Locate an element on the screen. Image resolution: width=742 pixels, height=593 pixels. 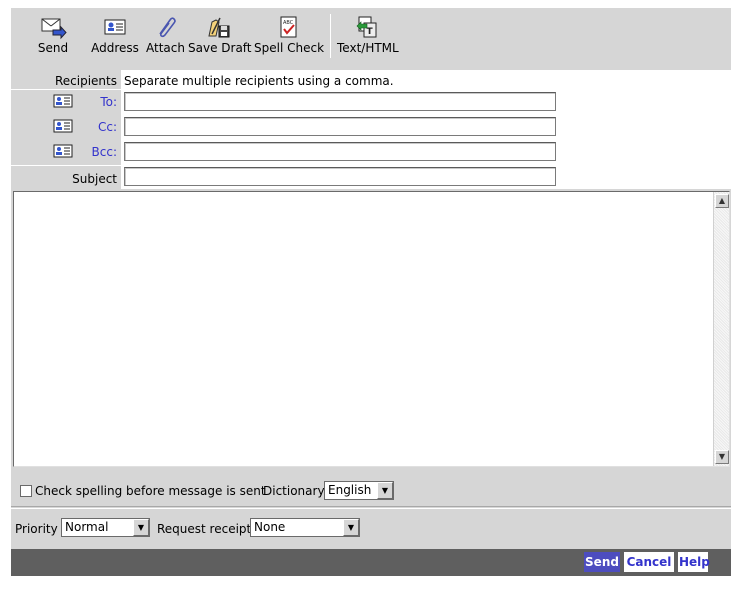
request-receipt-label: Request receipt is located at coordinates (204, 529).